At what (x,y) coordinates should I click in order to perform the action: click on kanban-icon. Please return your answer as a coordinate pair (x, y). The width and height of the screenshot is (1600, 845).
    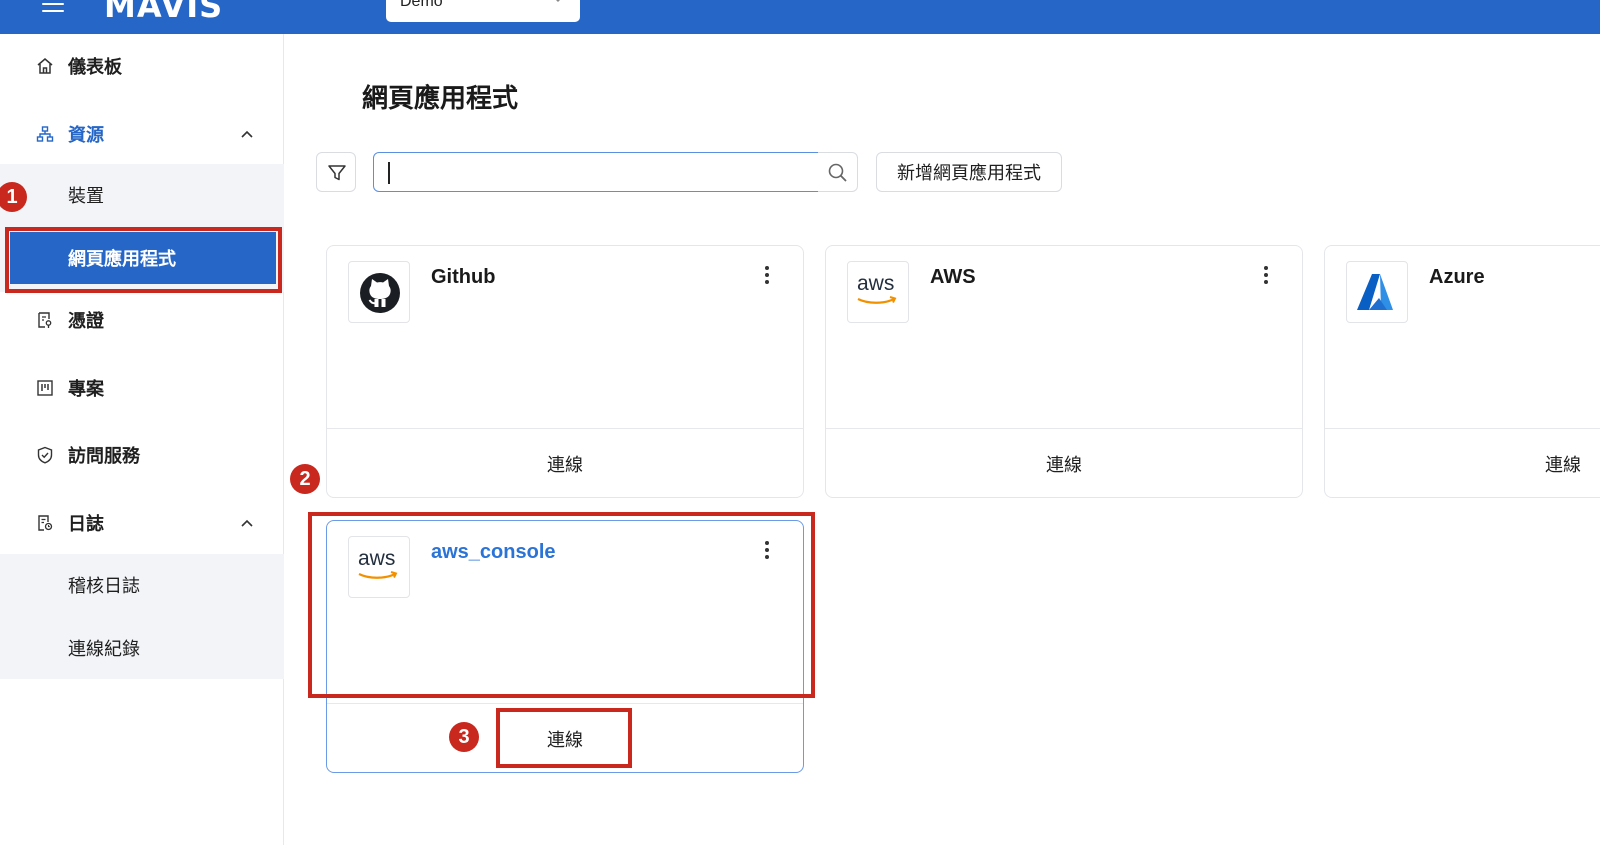
    Looking at the image, I should click on (45, 388).